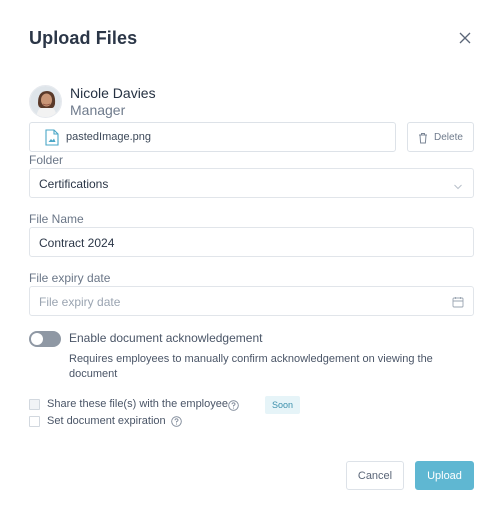 The width and height of the screenshot is (502, 518). Describe the element at coordinates (37, 339) in the screenshot. I see `toggle-knob` at that location.